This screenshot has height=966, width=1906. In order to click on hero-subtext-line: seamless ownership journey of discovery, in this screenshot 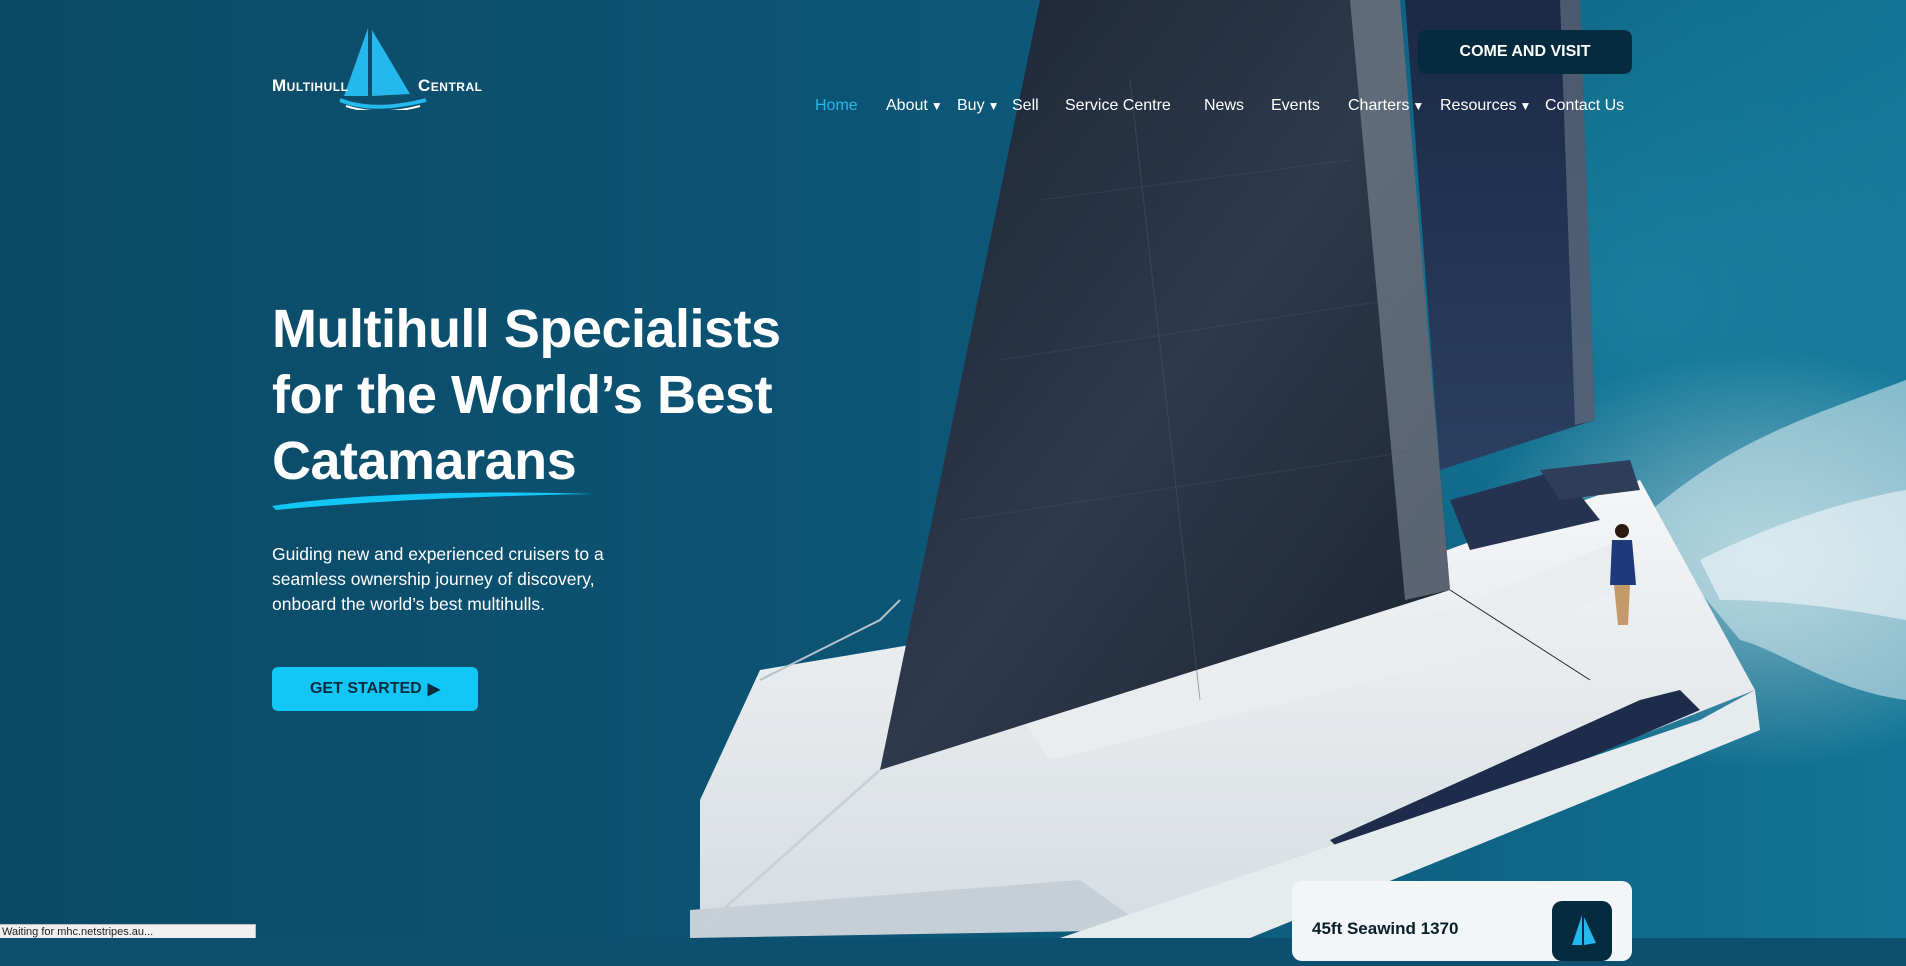, I will do `click(433, 579)`.